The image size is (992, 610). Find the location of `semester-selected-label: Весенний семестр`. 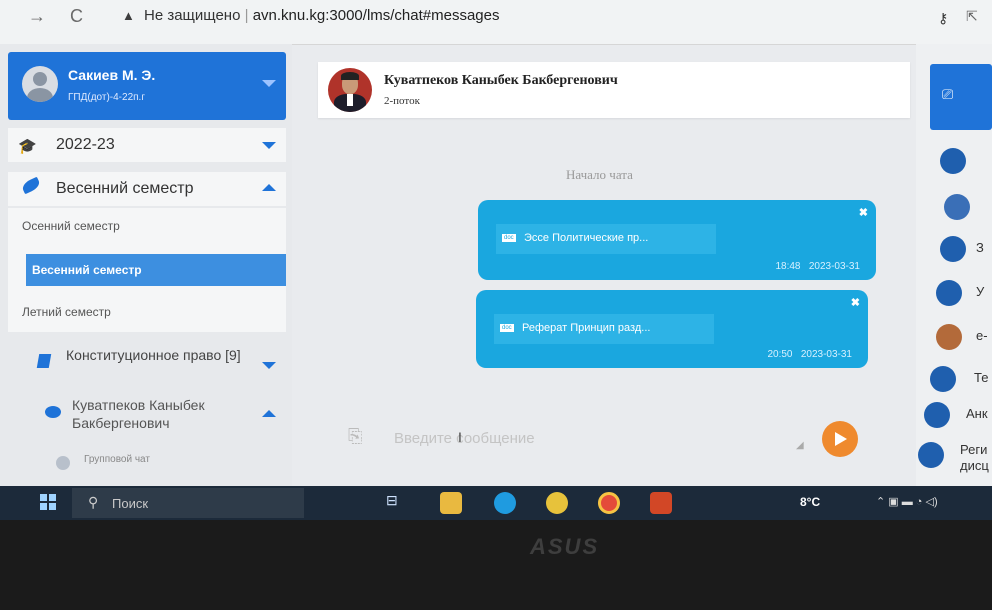

semester-selected-label: Весенний семестр is located at coordinates (125, 188).